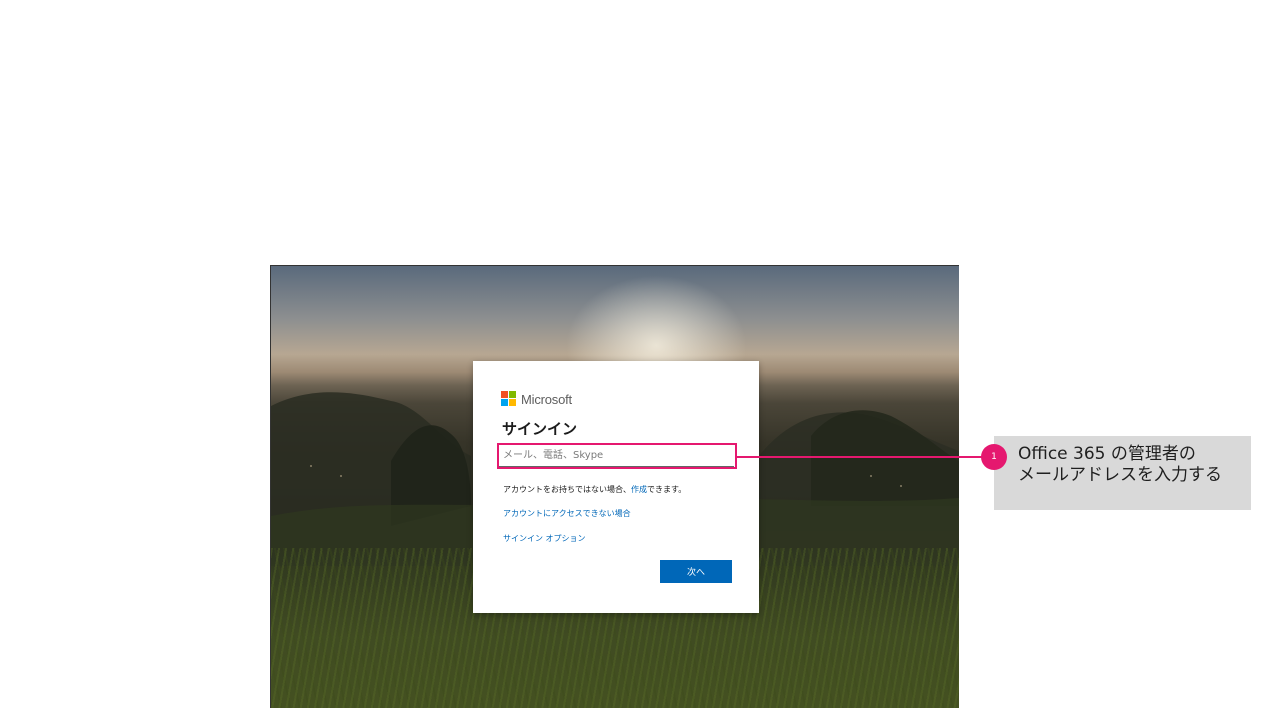 The height and width of the screenshot is (720, 1280). I want to click on callout-connector-line, so click(859, 457).